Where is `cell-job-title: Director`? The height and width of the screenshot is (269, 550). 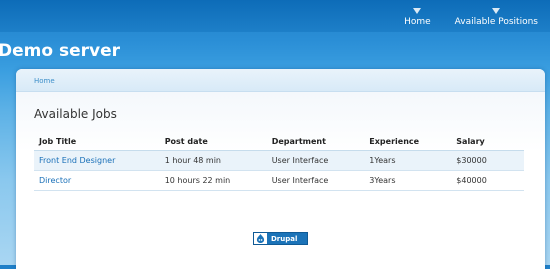 cell-job-title: Director is located at coordinates (97, 180).